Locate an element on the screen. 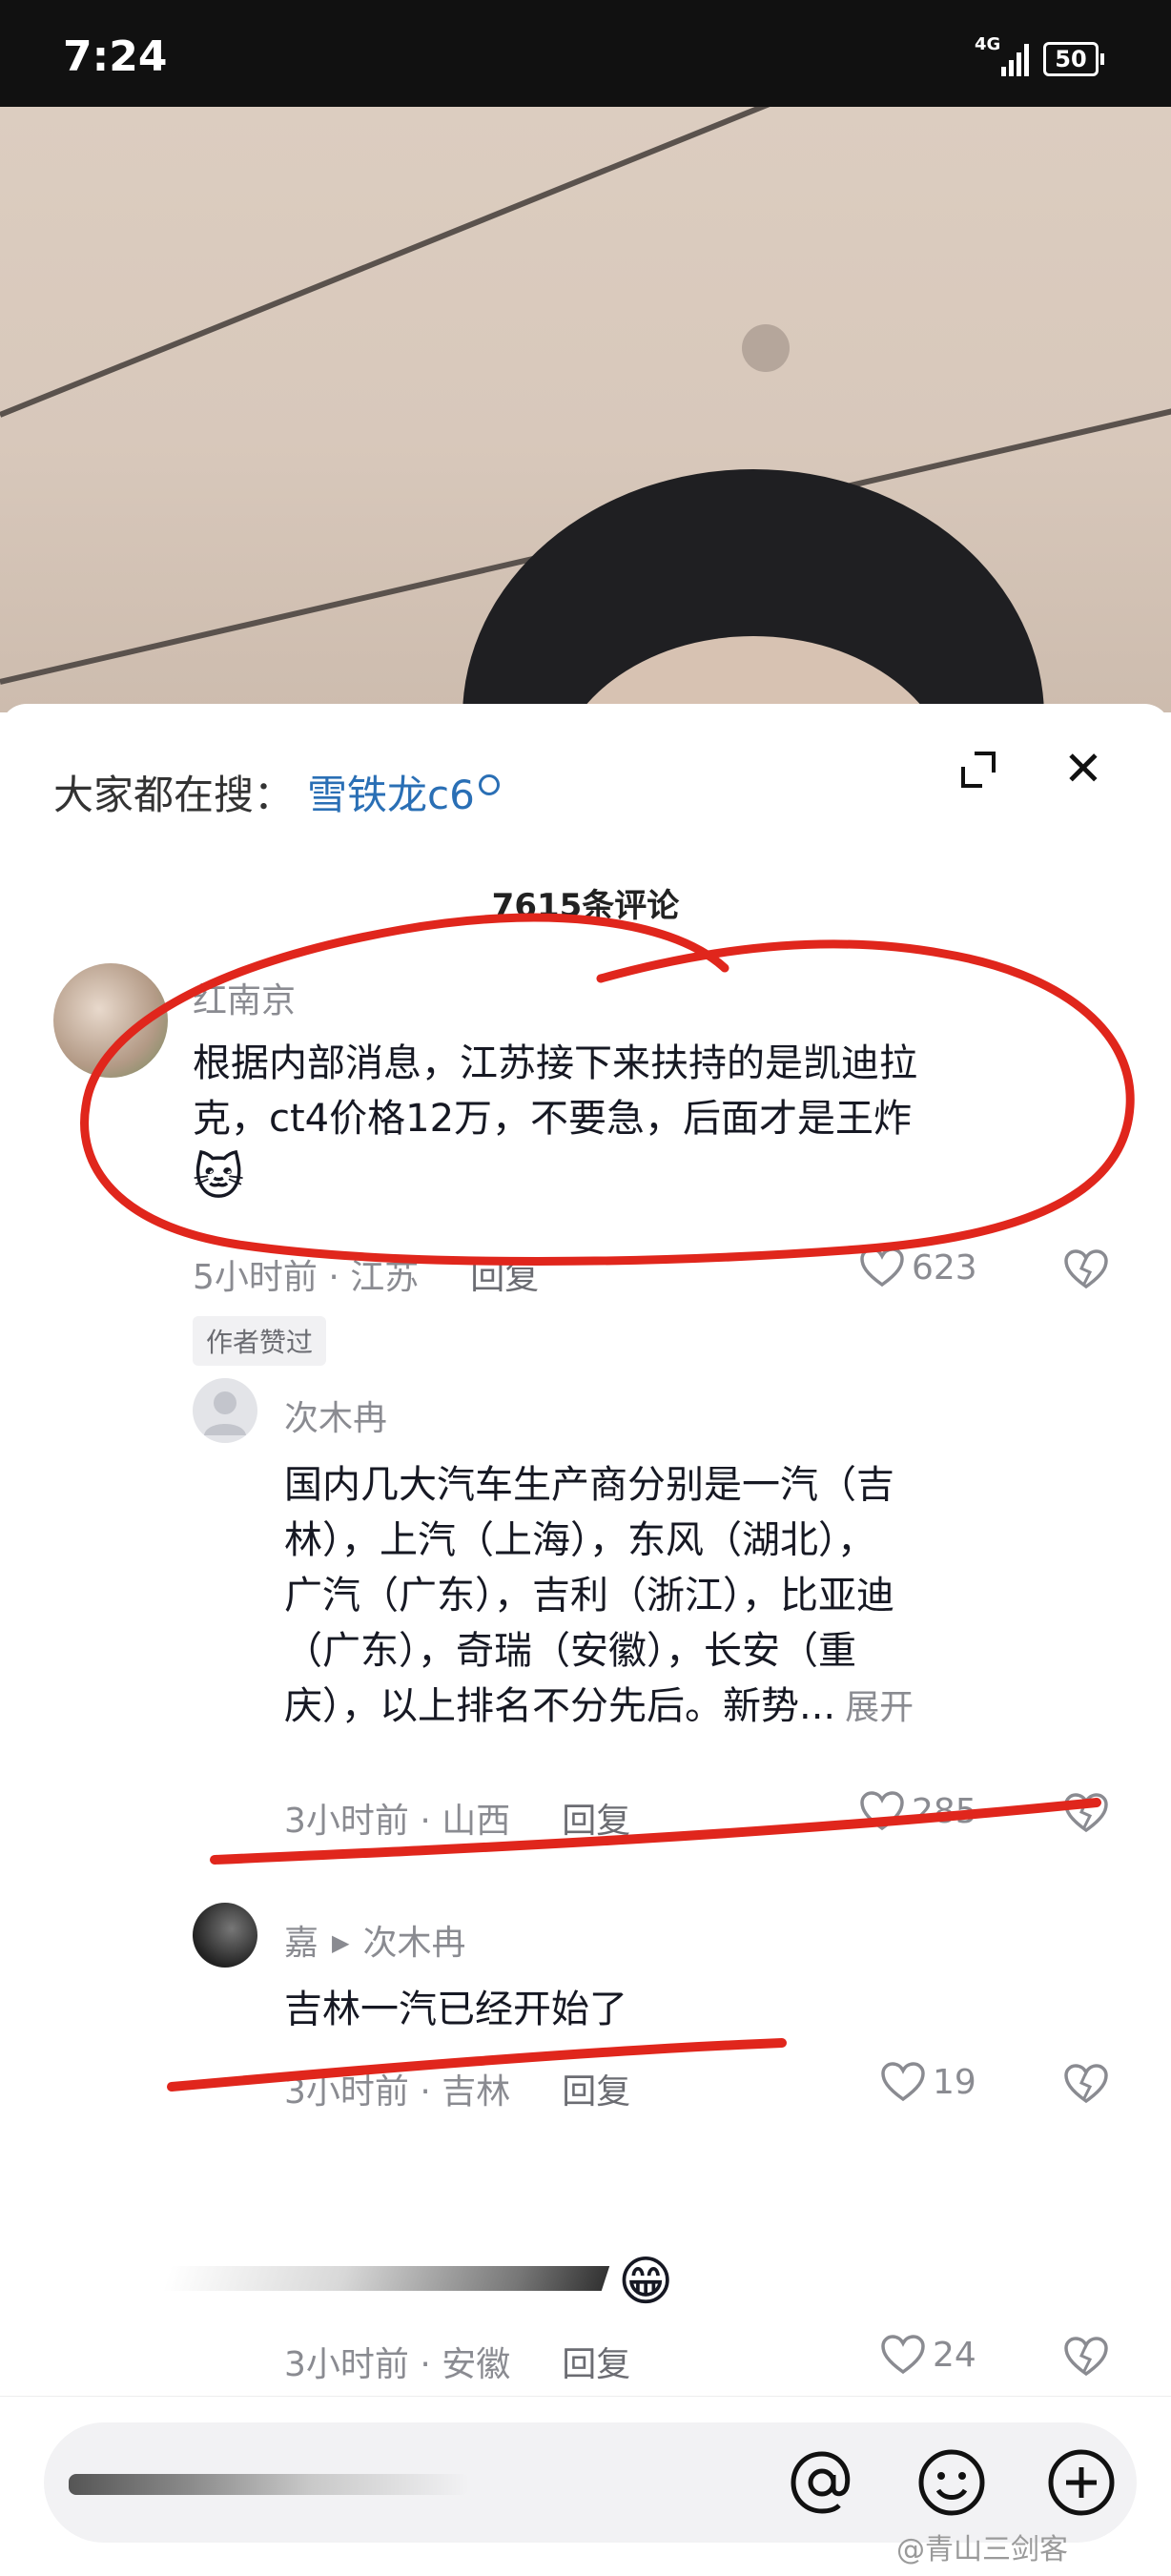  trending-search: 大家都在搜： 雪铁龙c6 is located at coordinates (276, 792).